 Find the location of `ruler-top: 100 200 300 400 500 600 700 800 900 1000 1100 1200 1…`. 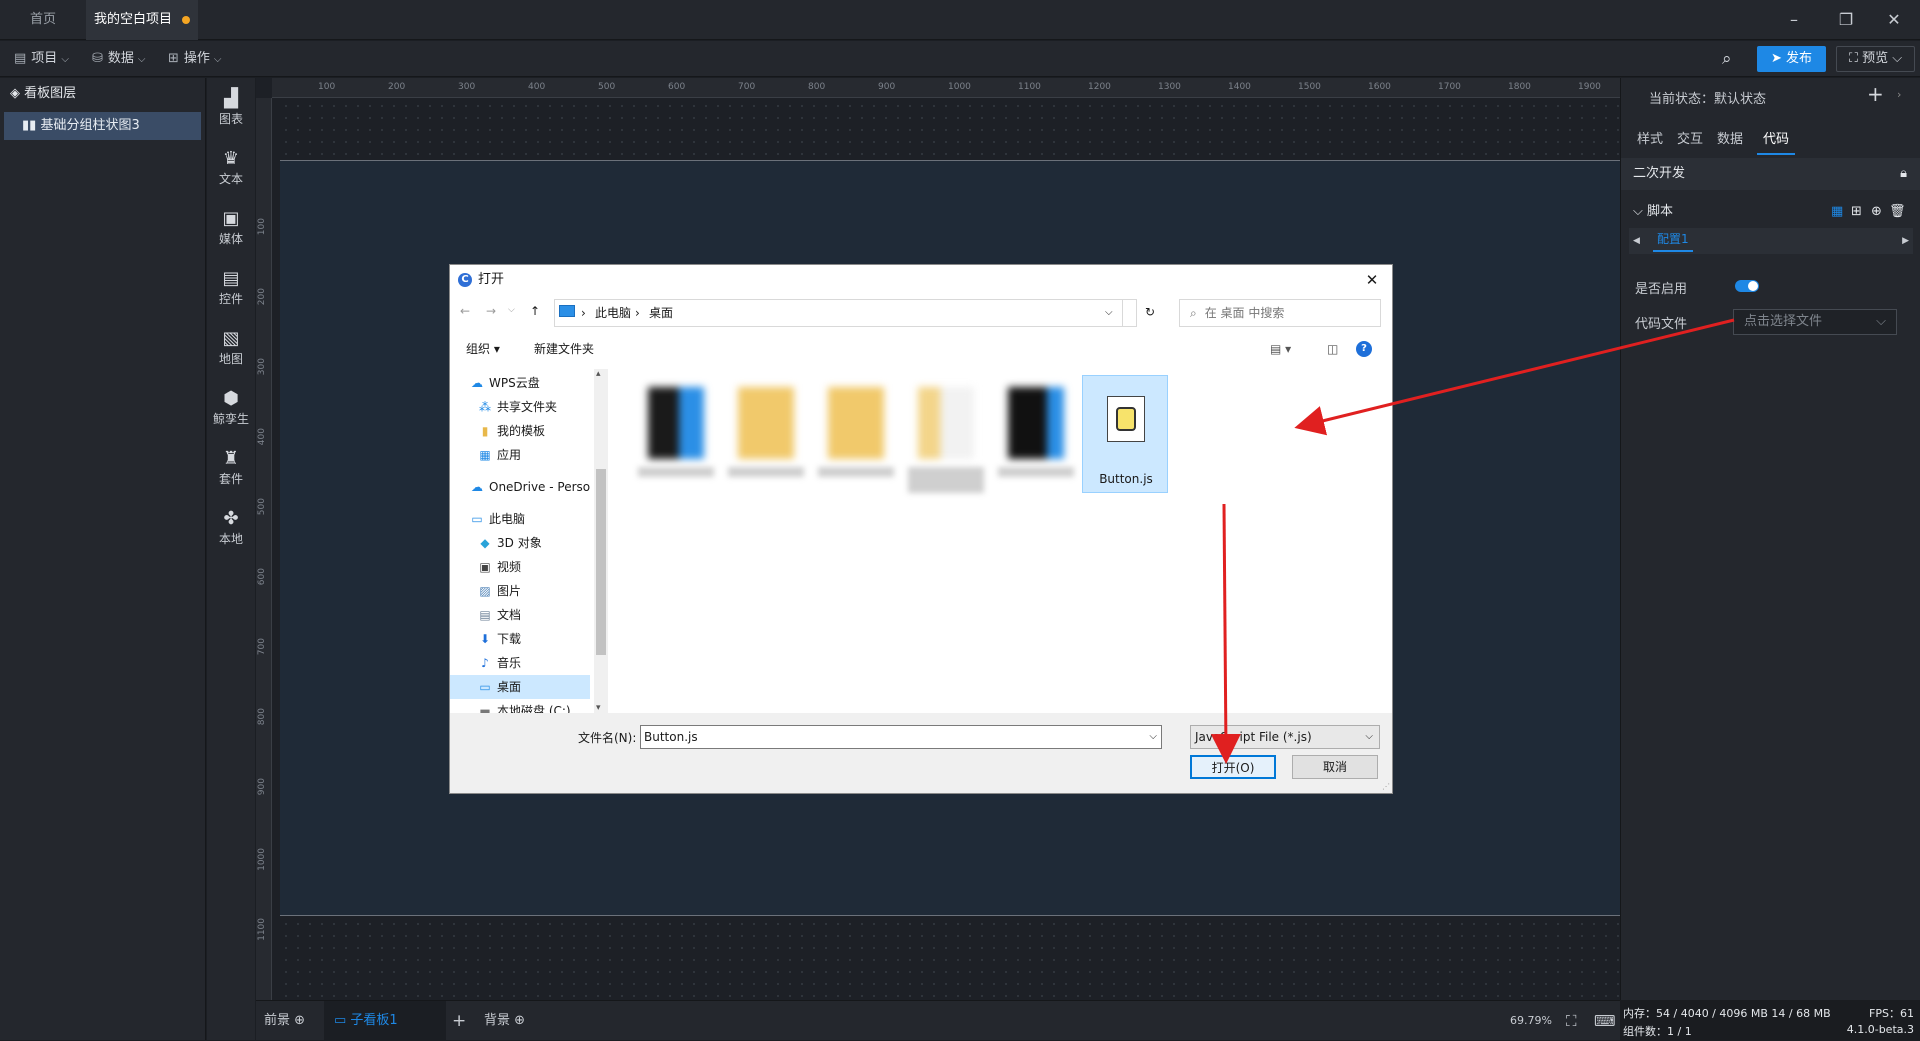

ruler-top: 100 200 300 400 500 600 700 800 900 1000 1100 1200 1… is located at coordinates (946, 88).